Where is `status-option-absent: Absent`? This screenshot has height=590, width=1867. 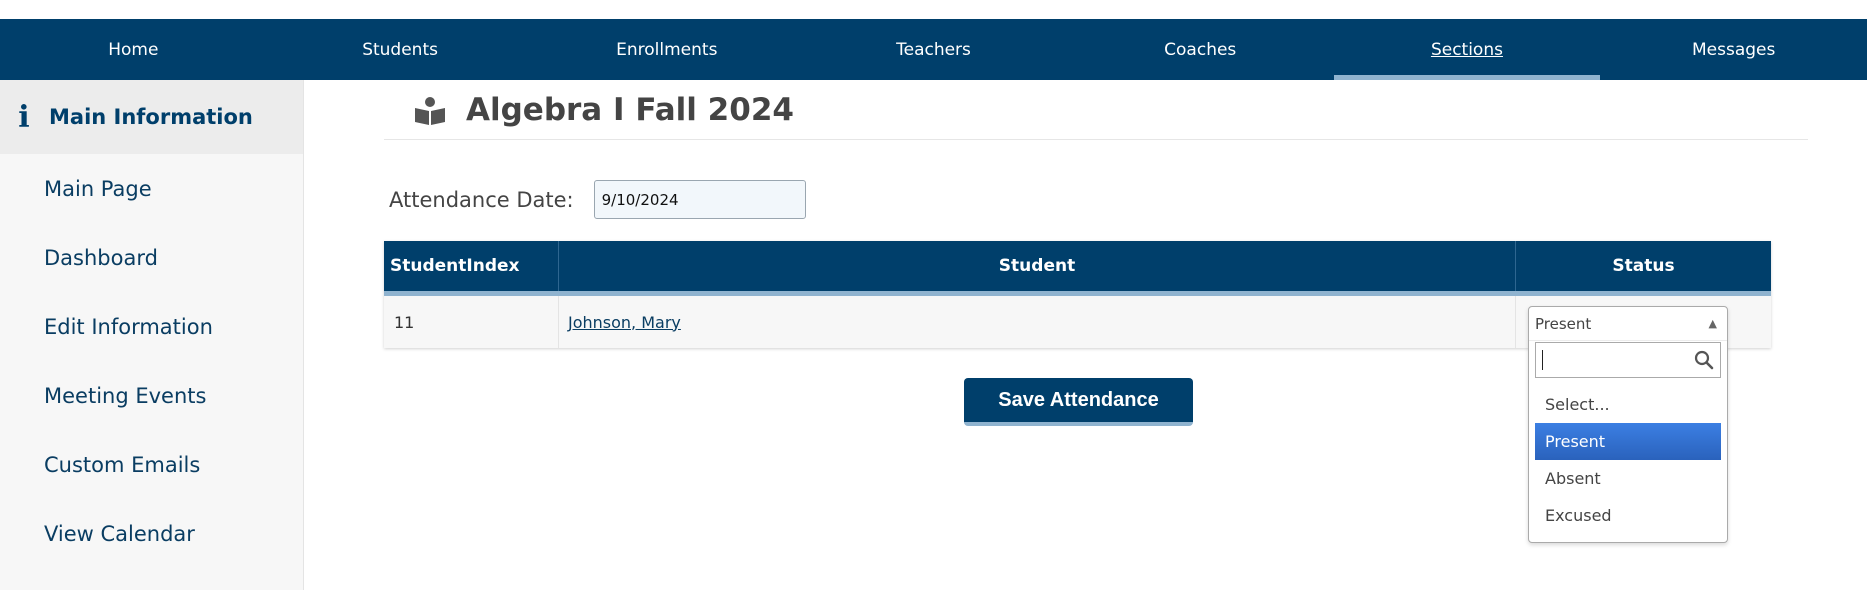 status-option-absent: Absent is located at coordinates (1628, 478).